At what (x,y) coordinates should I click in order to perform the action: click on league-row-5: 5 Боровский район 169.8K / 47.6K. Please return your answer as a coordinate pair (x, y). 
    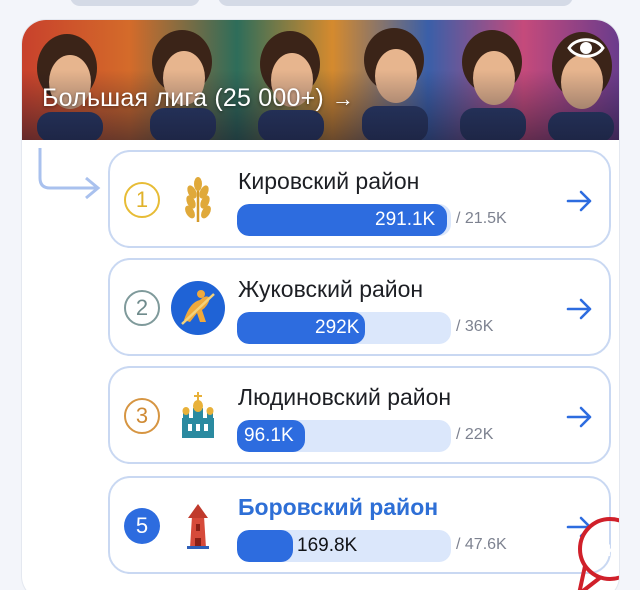
    Looking at the image, I should click on (359, 525).